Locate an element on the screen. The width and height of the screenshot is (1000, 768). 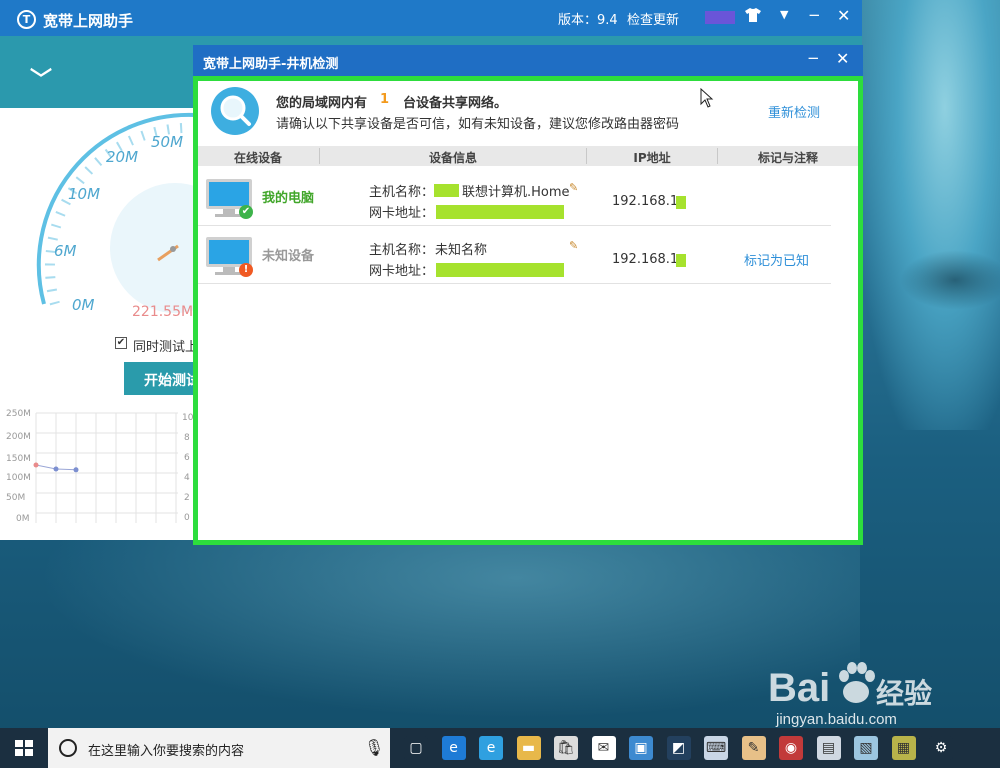
paint-icon: ✎ is located at coordinates (753, 748).